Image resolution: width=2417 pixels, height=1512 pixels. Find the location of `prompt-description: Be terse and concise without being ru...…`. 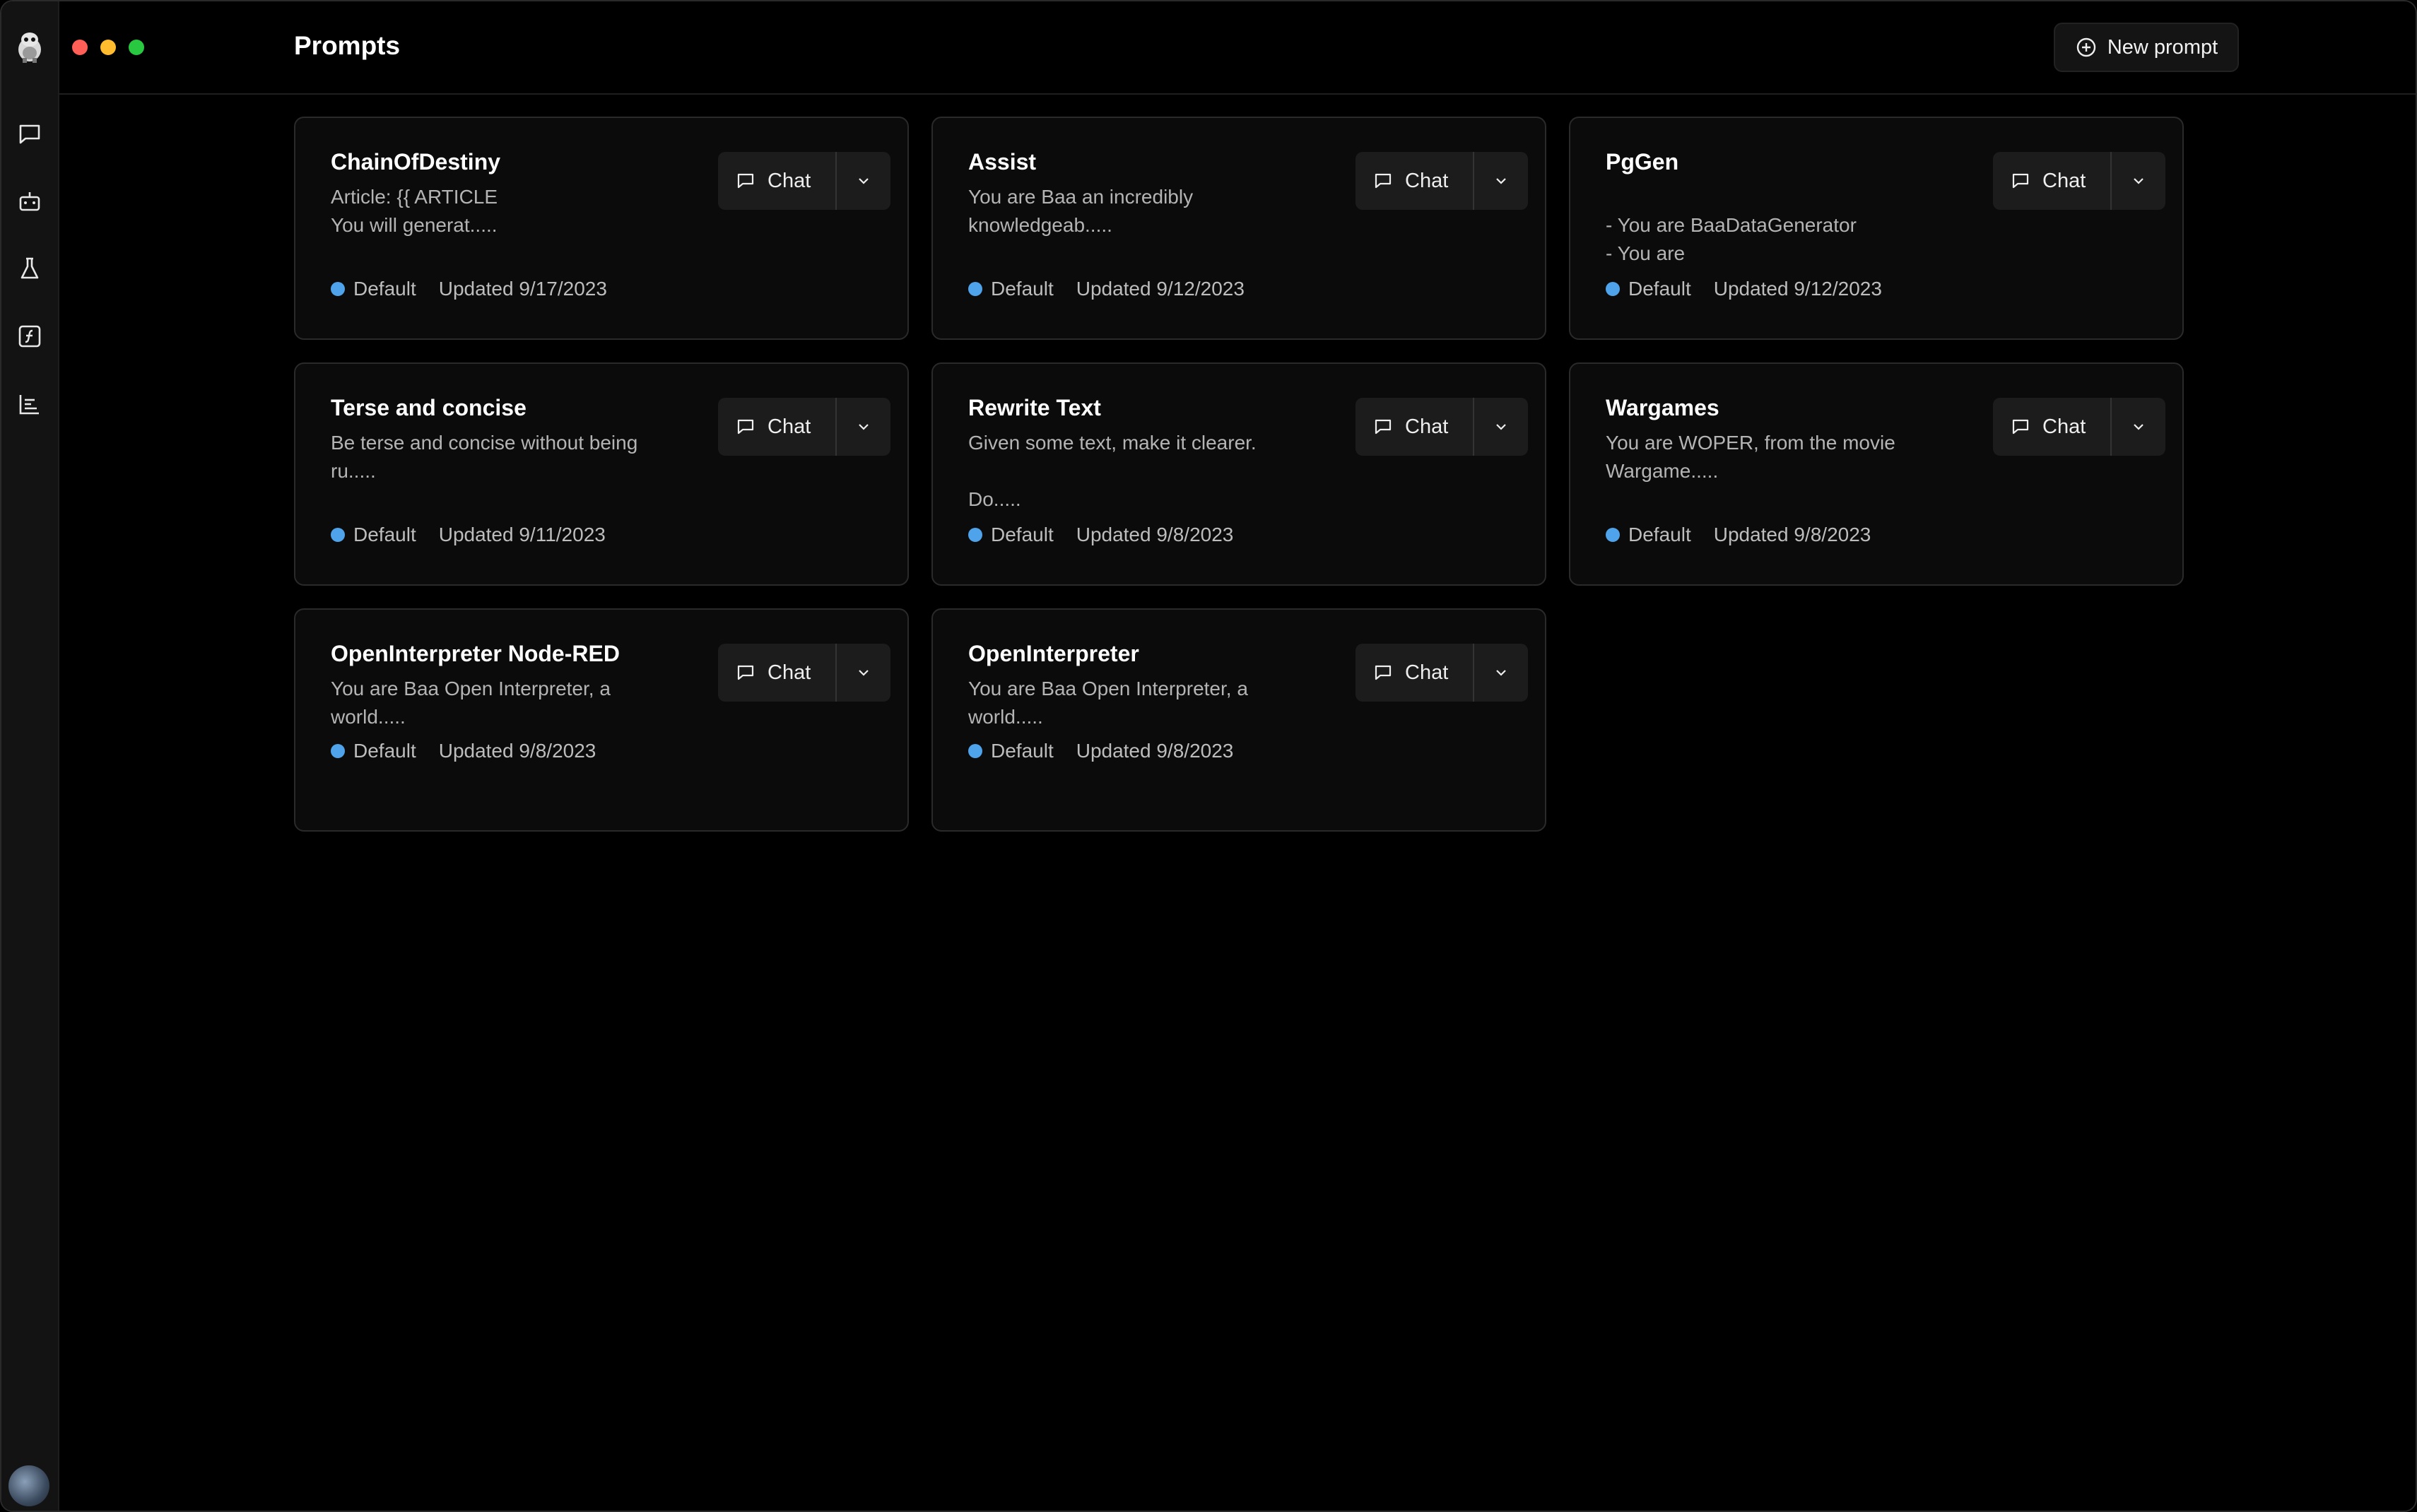

prompt-description: Be terse and concise without being ru...… is located at coordinates (485, 457).